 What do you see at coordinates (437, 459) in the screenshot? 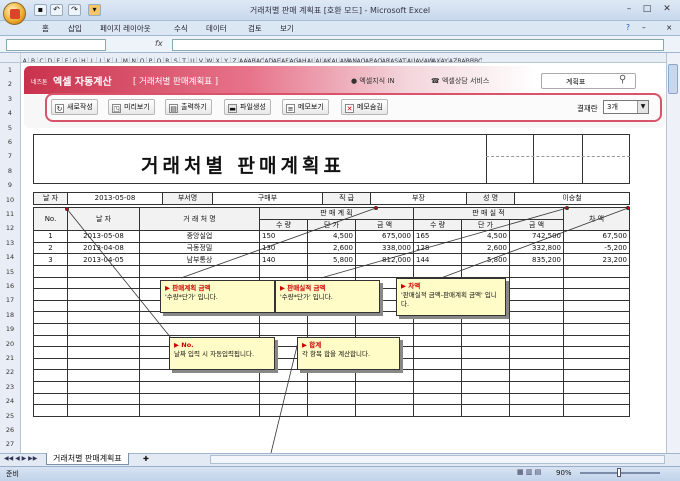
I see `horizontal-scrollbar` at bounding box center [437, 459].